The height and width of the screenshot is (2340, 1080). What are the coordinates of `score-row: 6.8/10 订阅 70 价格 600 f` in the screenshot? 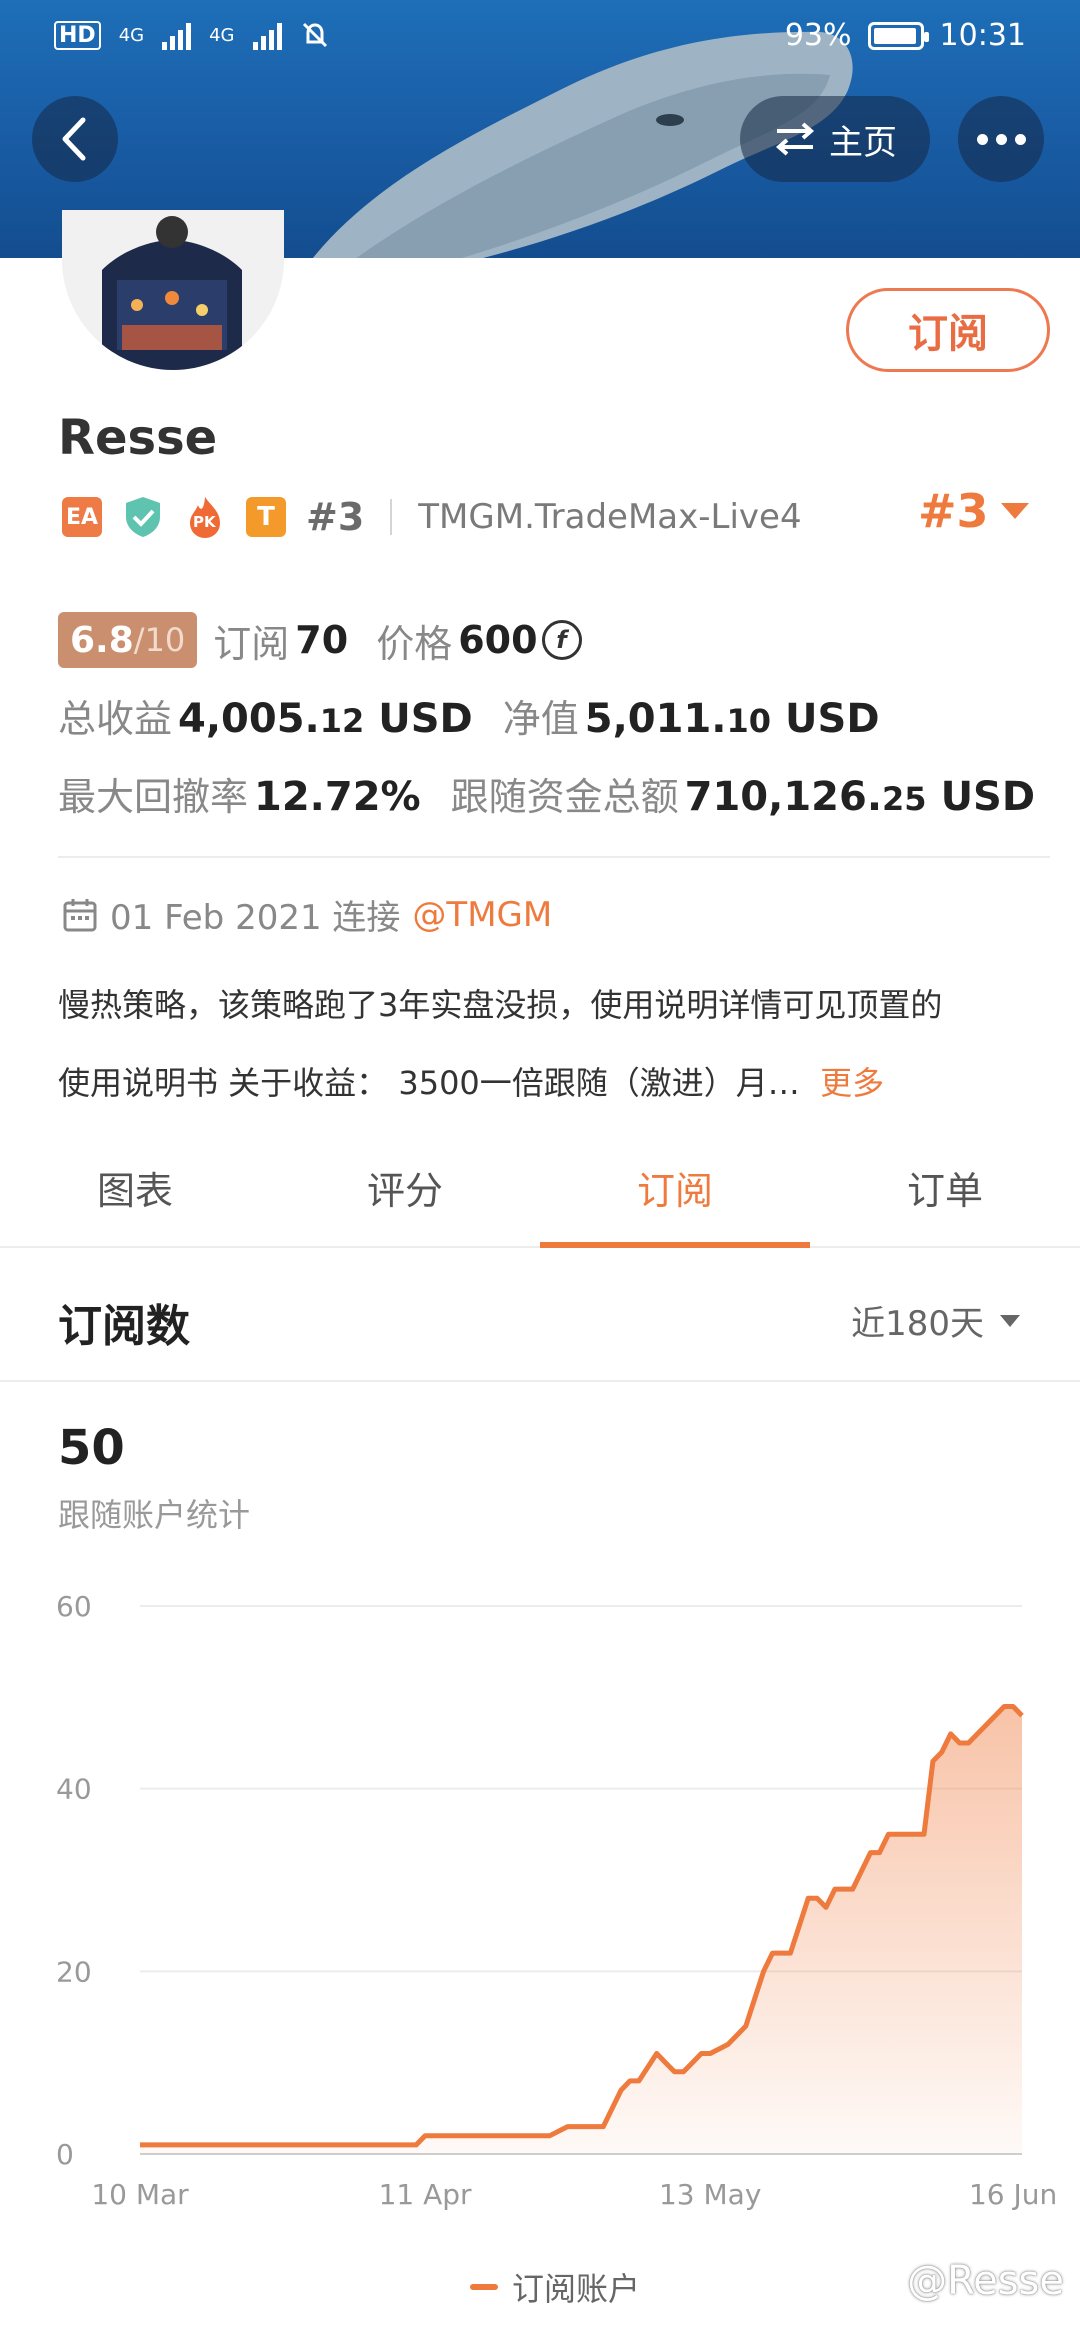 It's located at (320, 640).